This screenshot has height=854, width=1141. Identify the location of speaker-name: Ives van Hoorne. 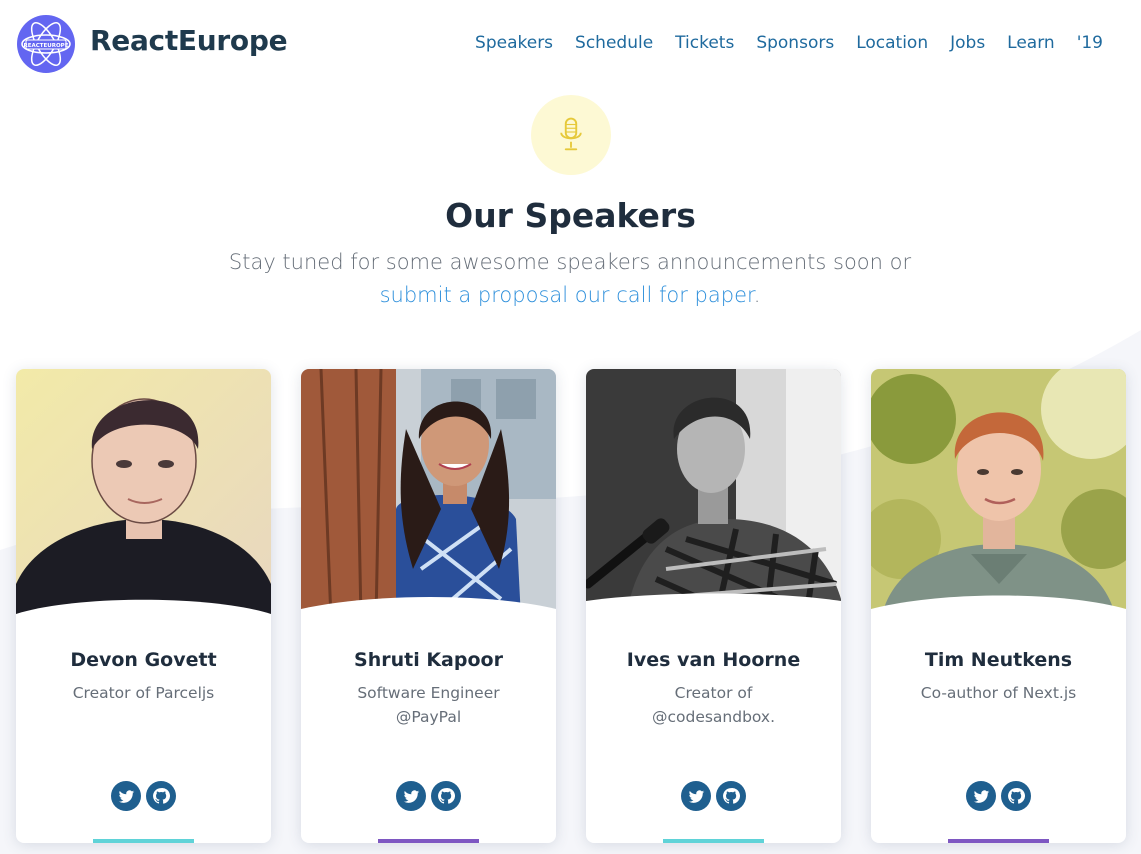
(713, 660).